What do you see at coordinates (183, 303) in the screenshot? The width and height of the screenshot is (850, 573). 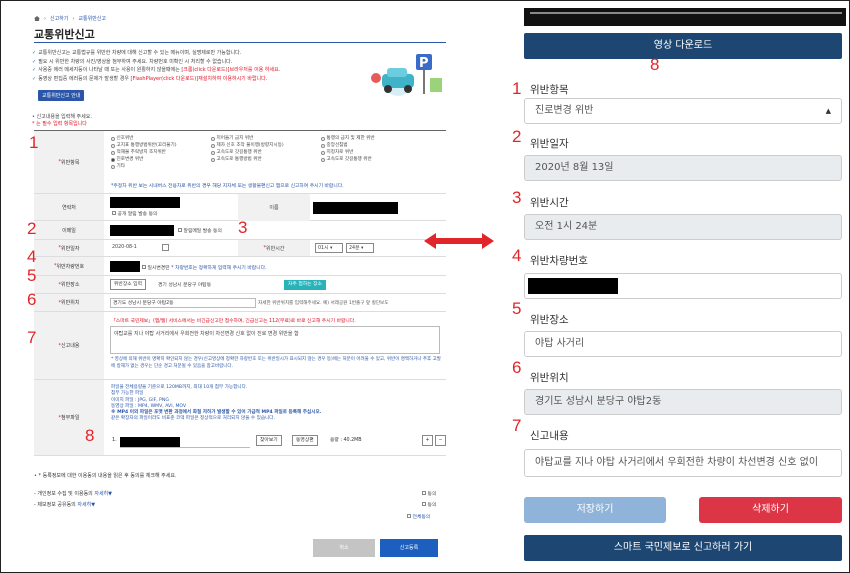 I see `location-input: 경기도 성남시 분당구 야탑2동` at bounding box center [183, 303].